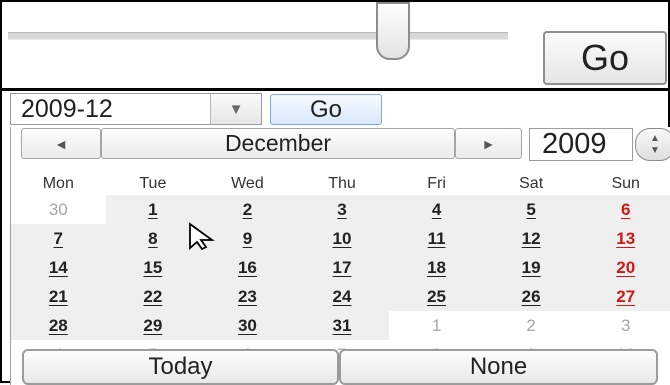 The height and width of the screenshot is (385, 670). I want to click on weekday-header-row: Mon Tue Wed Thu Fri Sat Sun, so click(340, 184).